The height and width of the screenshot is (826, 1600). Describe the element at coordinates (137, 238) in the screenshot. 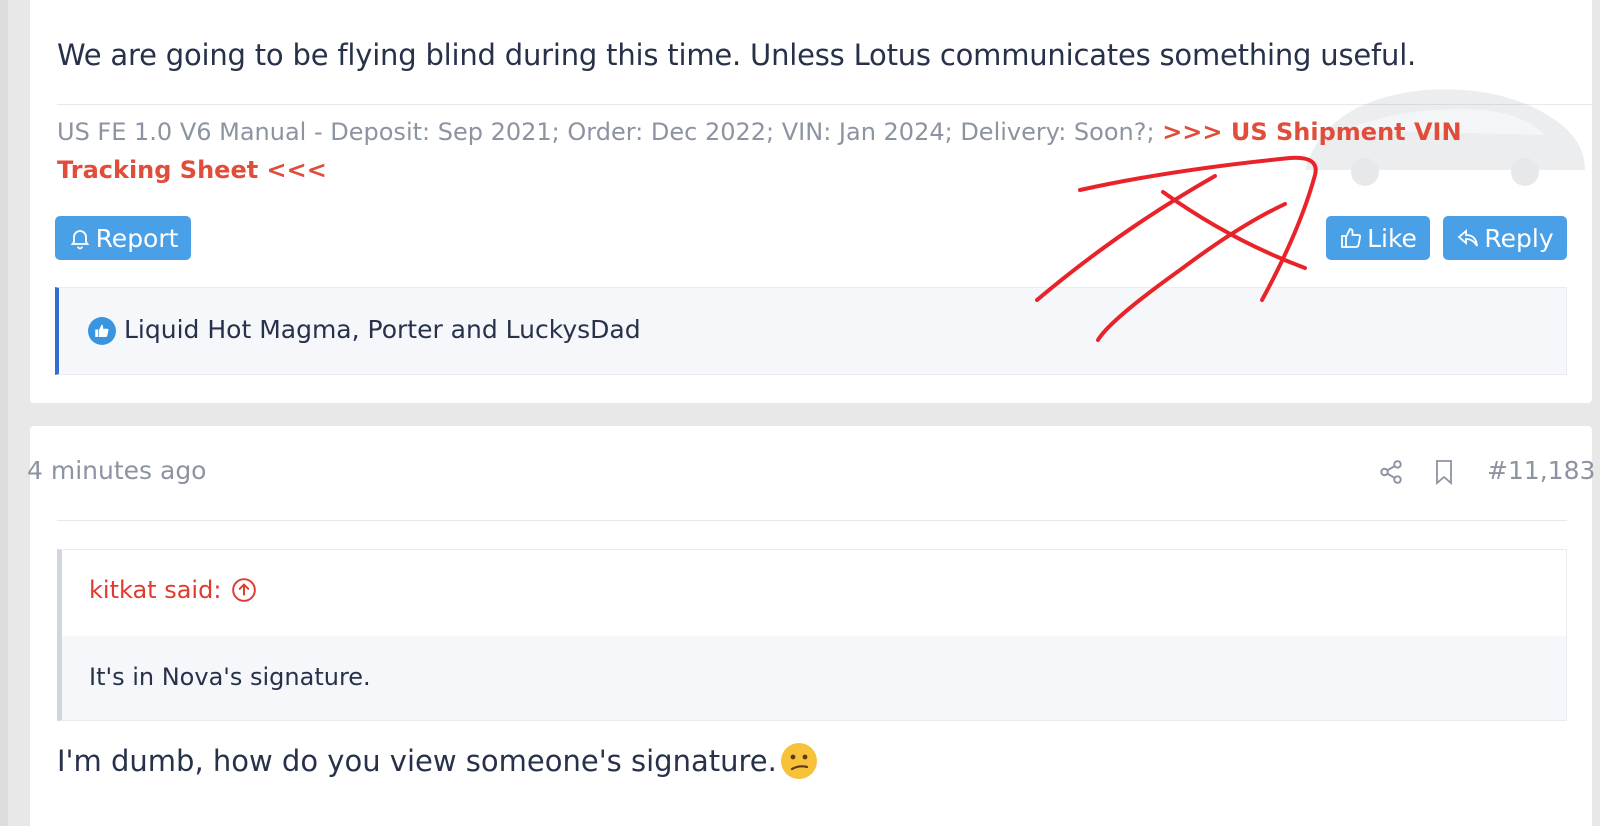

I see `report-label: Report` at that location.